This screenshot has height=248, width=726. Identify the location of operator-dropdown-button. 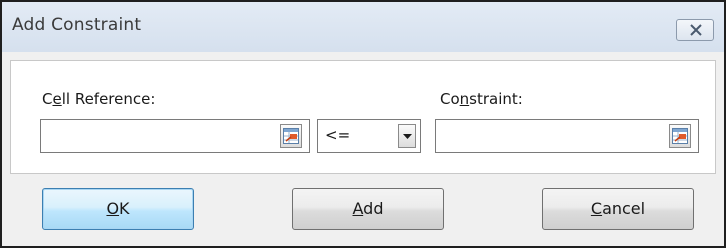
(407, 136).